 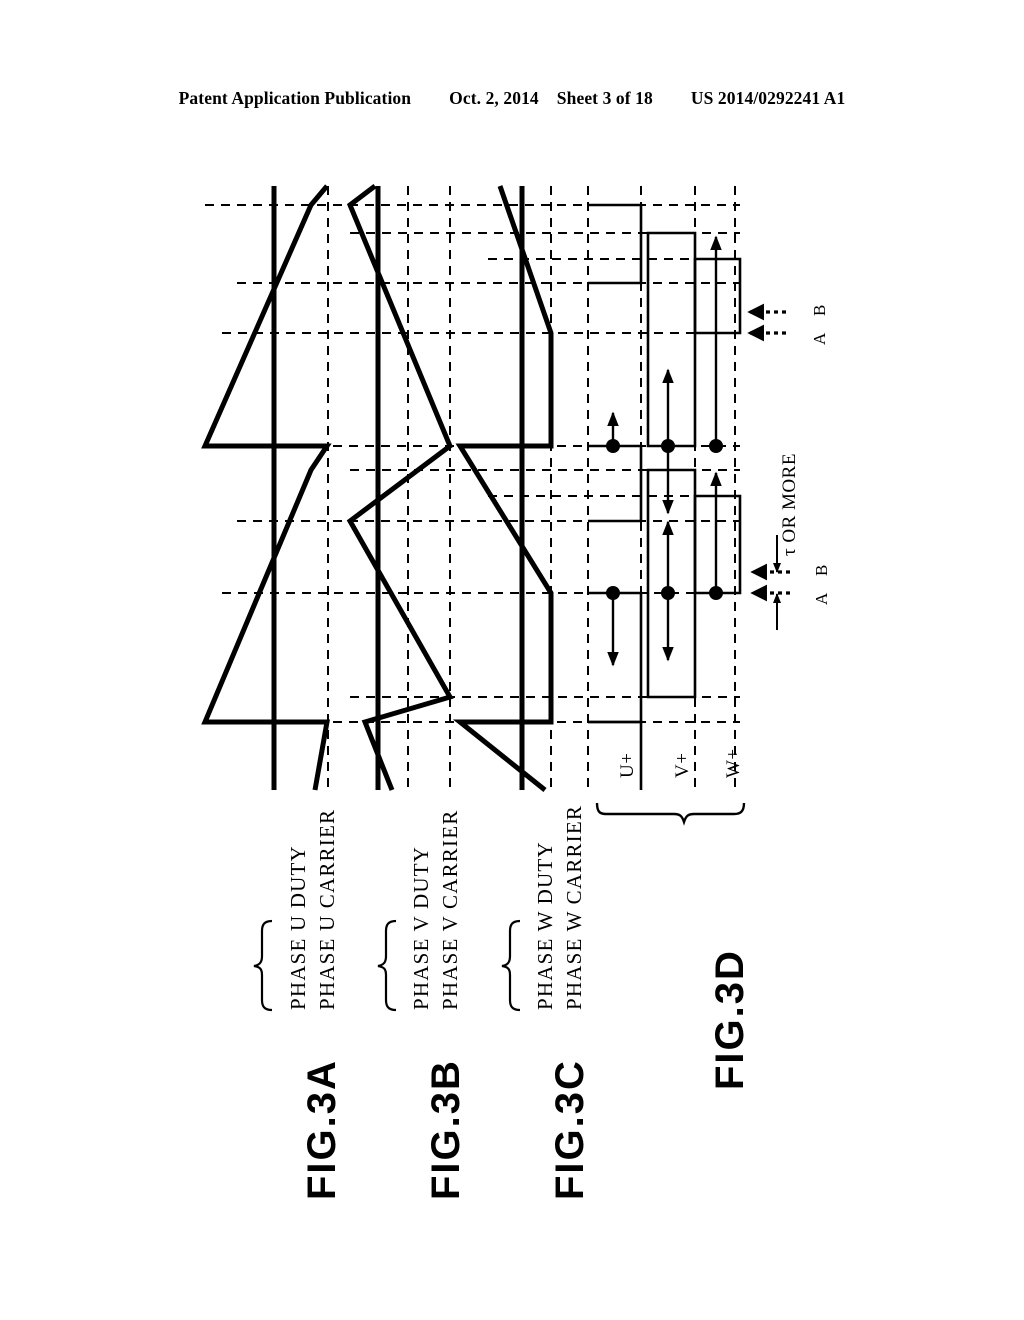 I want to click on phase-v-carrier-wave, so click(x=400, y=487).